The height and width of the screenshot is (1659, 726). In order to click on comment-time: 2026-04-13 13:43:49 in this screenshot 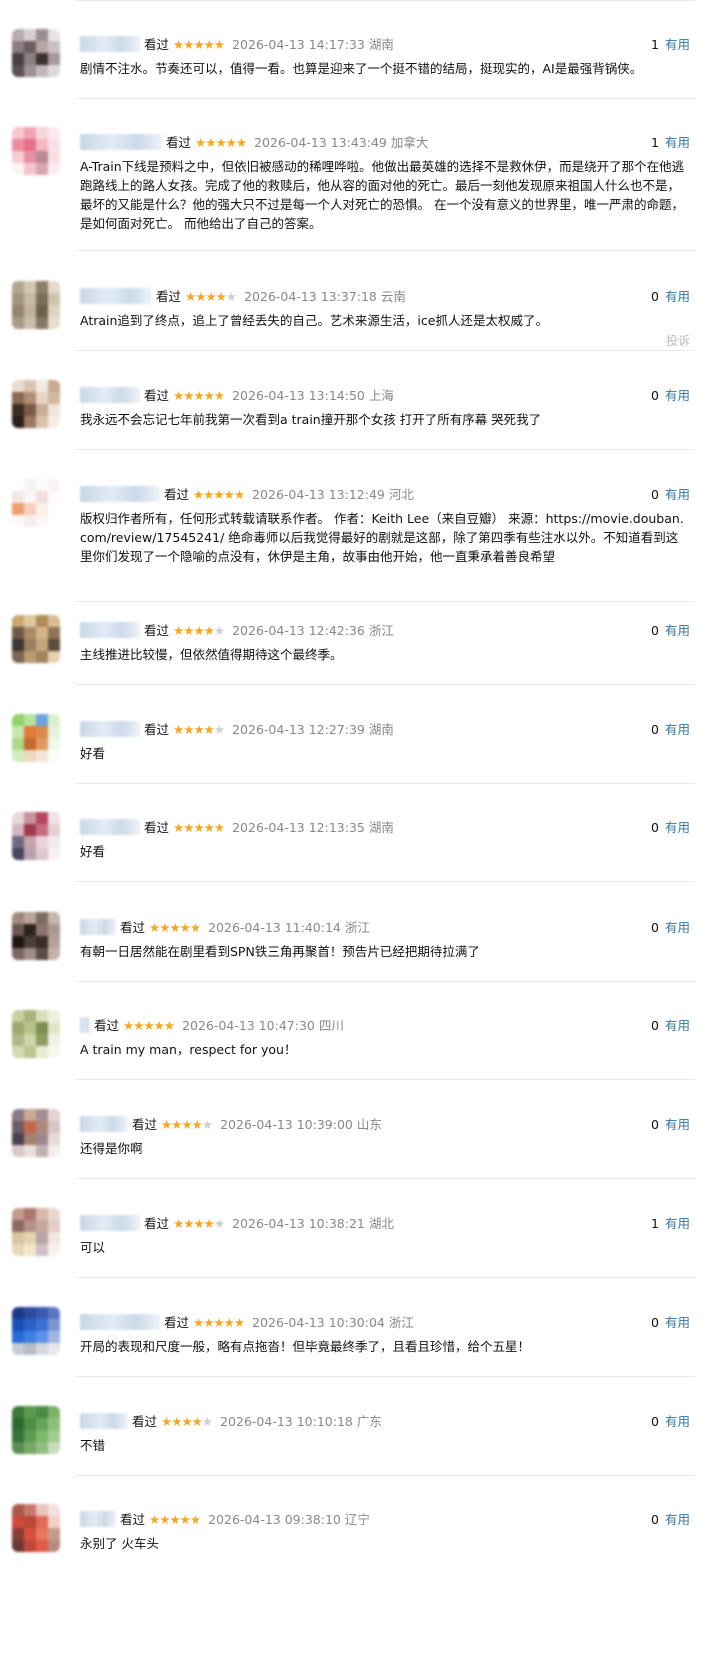, I will do `click(320, 142)`.